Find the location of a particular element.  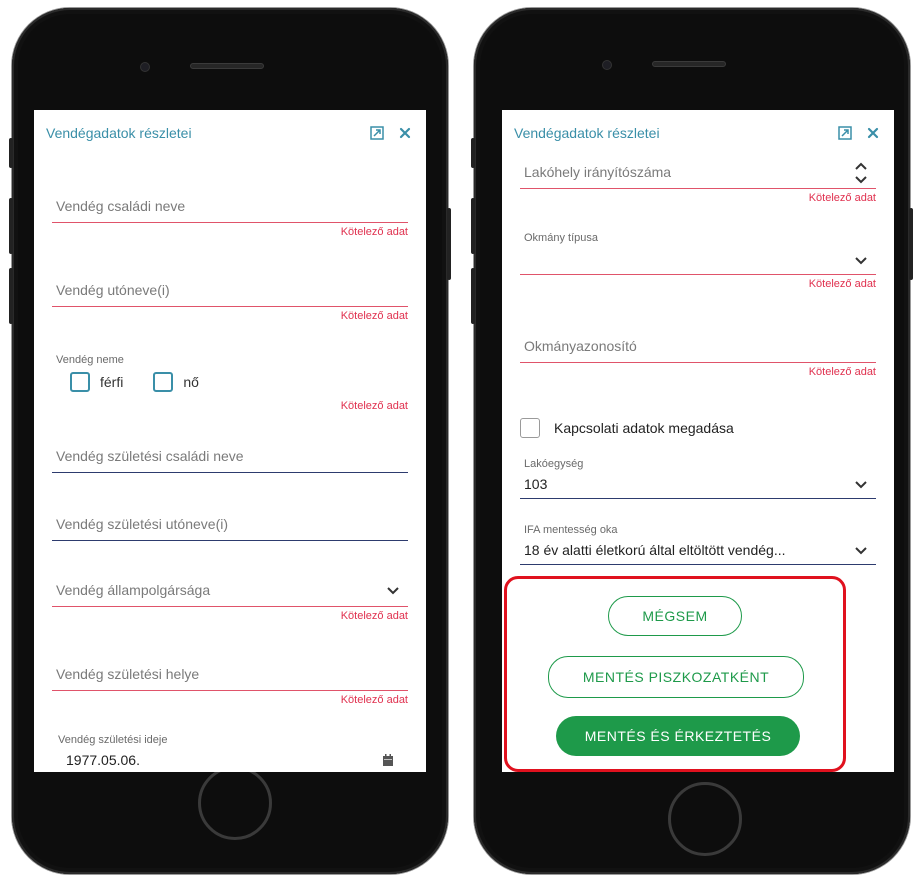

given-name-placeholder: Vendég utóneve(i) is located at coordinates (113, 290).